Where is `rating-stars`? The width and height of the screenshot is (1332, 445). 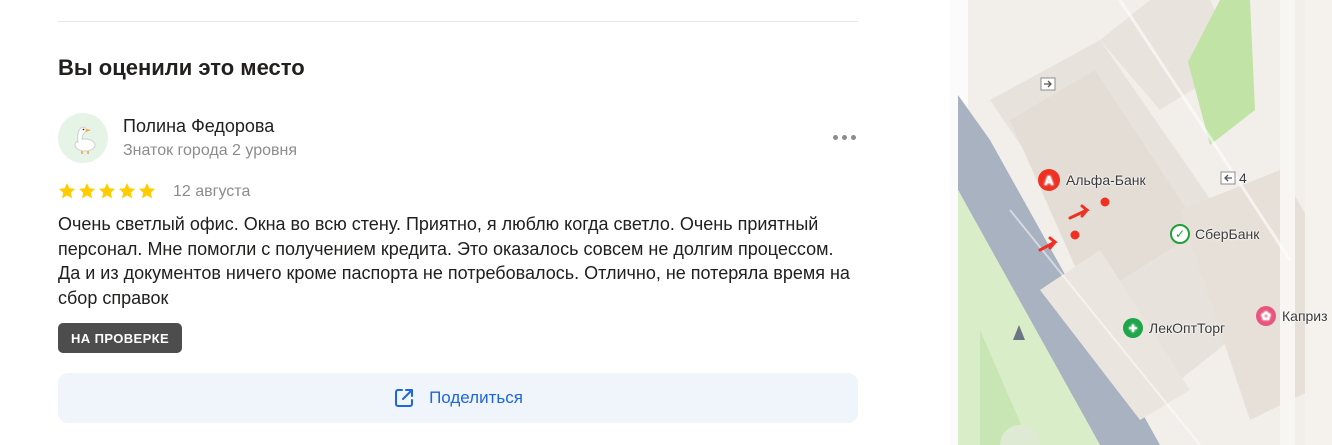
rating-stars is located at coordinates (107, 191).